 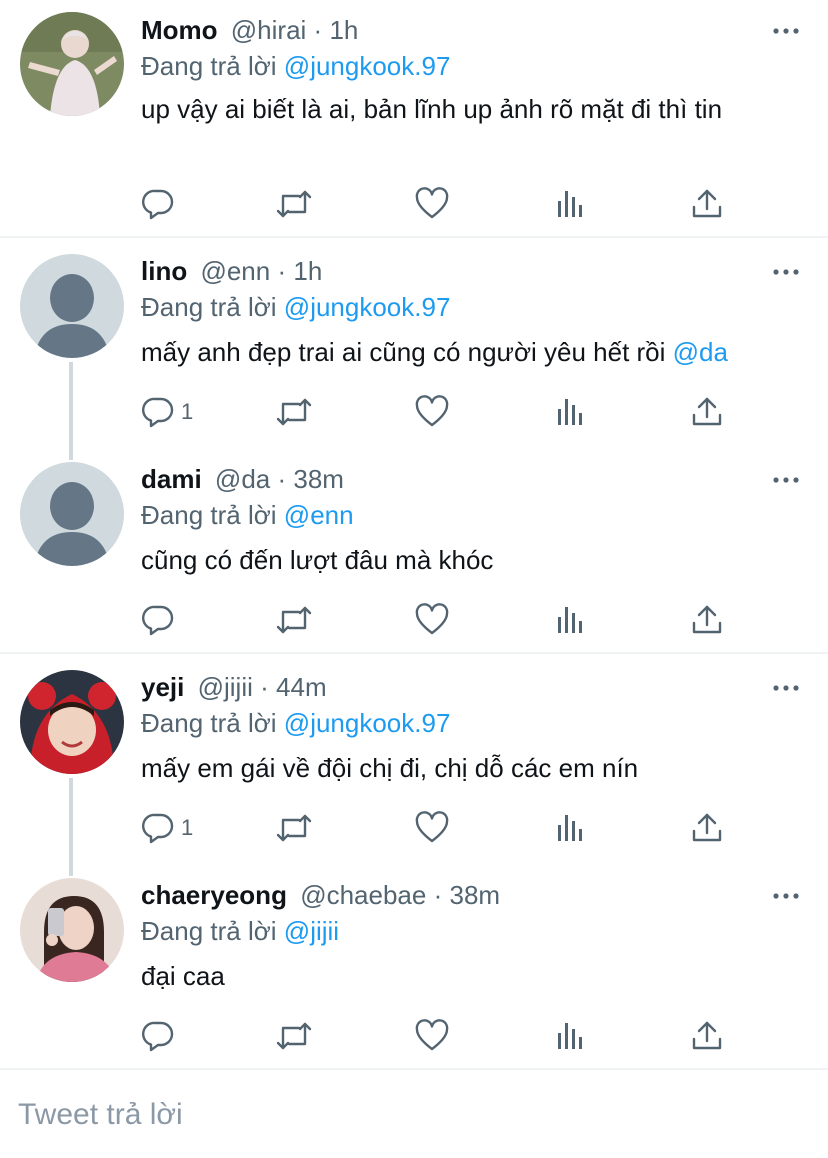 I want to click on handle: @jijii, so click(x=225, y=687).